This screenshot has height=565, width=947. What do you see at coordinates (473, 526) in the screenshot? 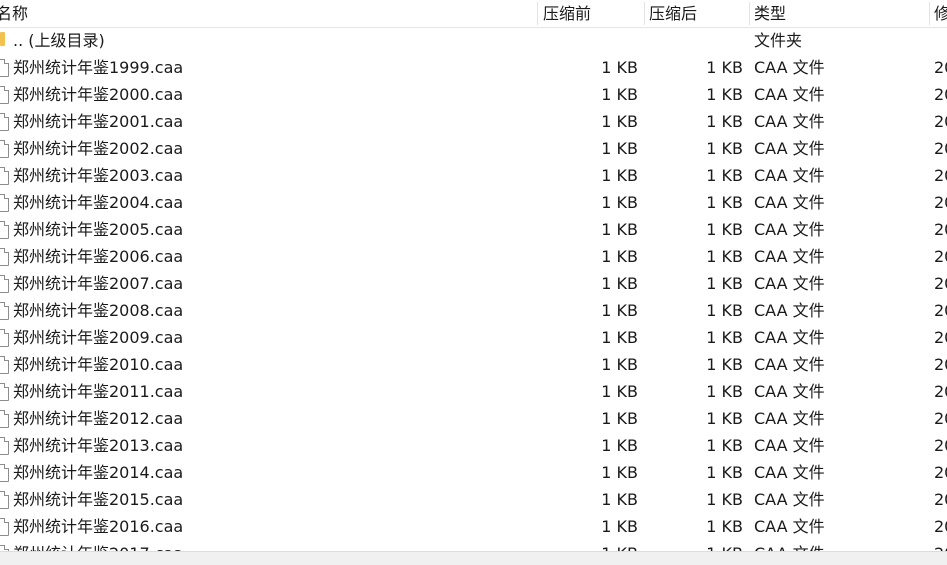
I see `list-item: 郑州统计年鉴2016.caa 1 KB 1 KB CAA 文件 20` at bounding box center [473, 526].